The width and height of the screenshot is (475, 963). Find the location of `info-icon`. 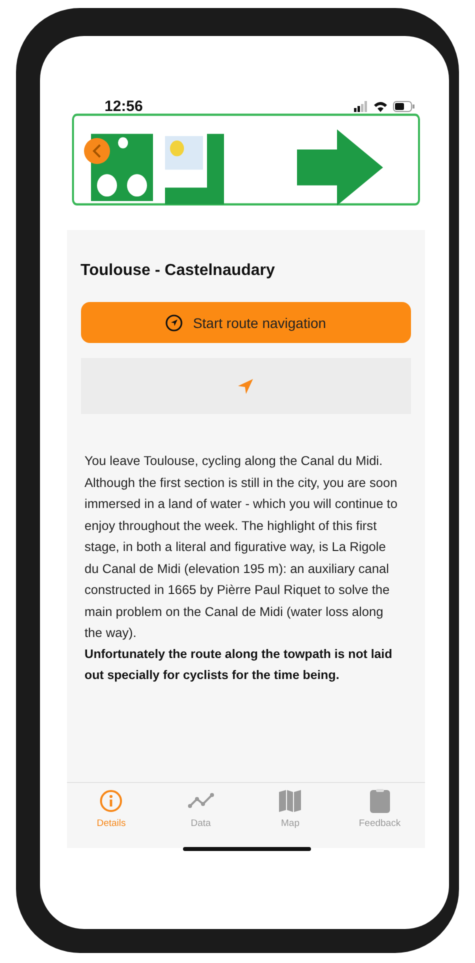

info-icon is located at coordinates (111, 801).